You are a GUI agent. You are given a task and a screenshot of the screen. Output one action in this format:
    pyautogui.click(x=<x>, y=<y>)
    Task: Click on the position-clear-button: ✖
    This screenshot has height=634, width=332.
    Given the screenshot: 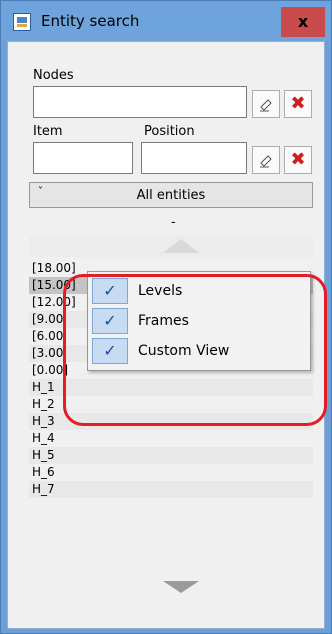 What is the action you would take?
    pyautogui.click(x=298, y=160)
    